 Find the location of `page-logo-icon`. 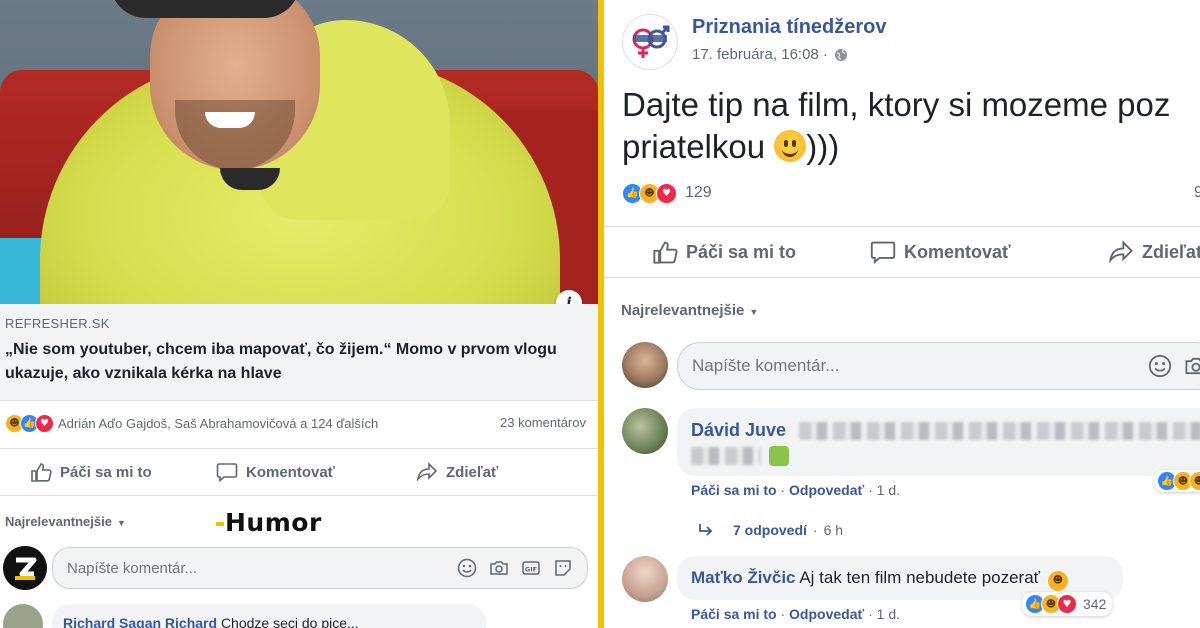

page-logo-icon is located at coordinates (650, 42).